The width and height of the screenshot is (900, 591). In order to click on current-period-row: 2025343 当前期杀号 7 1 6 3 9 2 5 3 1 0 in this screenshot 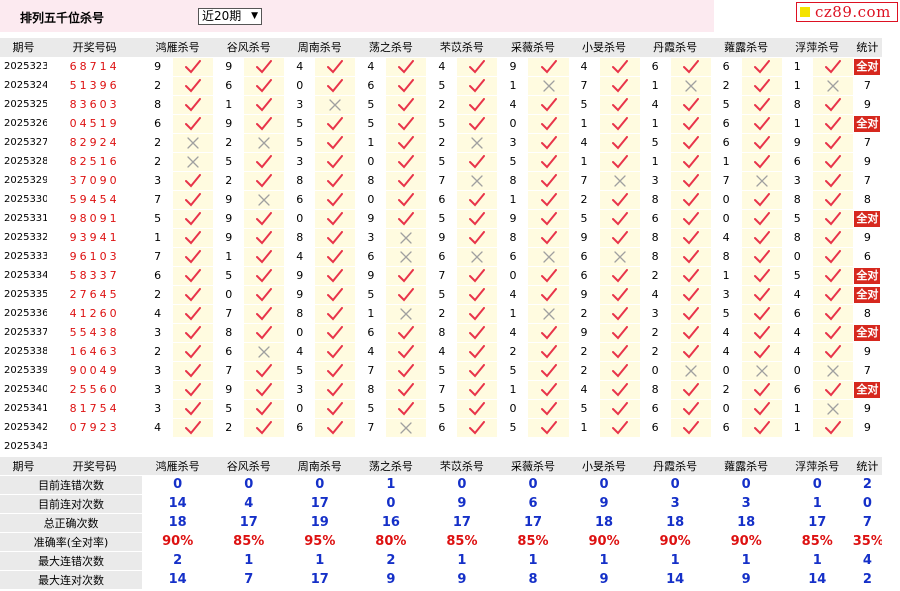, I will do `click(441, 447)`.